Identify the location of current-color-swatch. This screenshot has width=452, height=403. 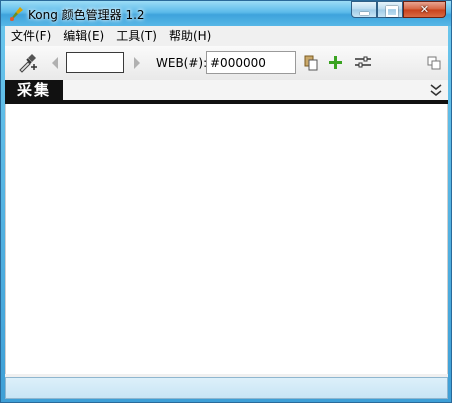
(95, 62).